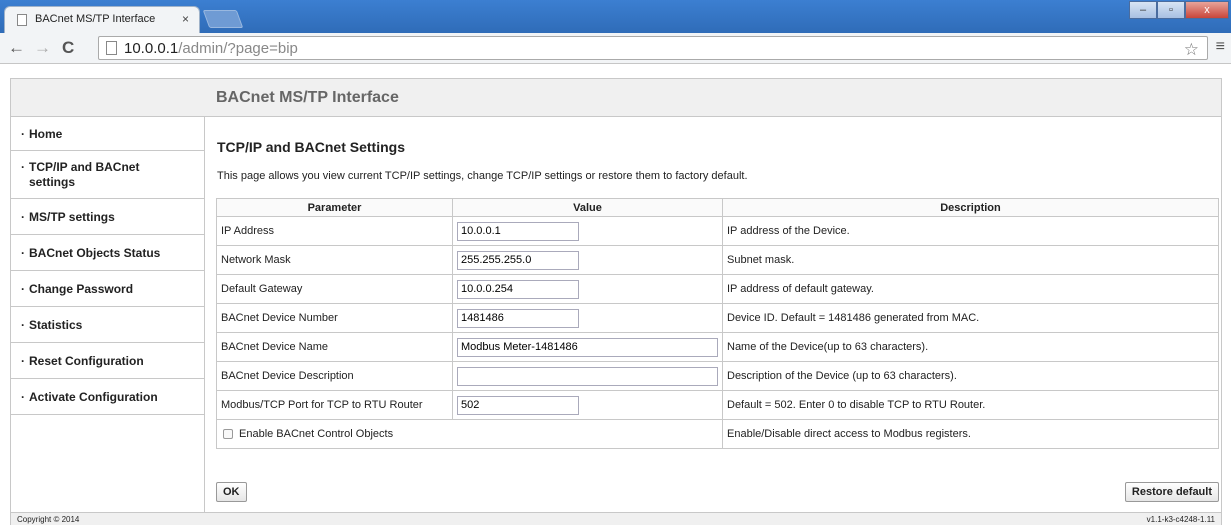 Image resolution: width=1231 pixels, height=525 pixels. I want to click on app-title: BACnet MS/TP Interface, so click(307, 97).